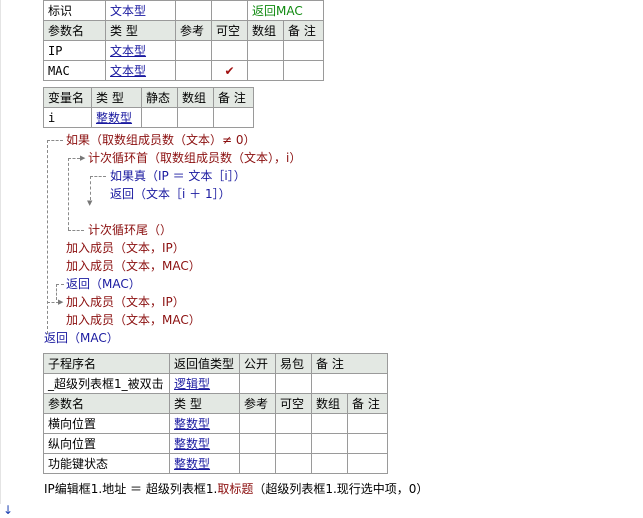  I want to click on header-nullable: 可空, so click(229, 30).